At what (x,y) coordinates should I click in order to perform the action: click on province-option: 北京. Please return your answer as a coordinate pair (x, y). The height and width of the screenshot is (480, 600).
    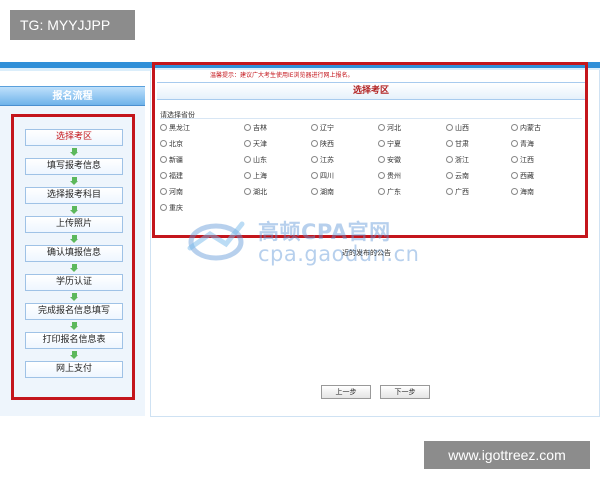
    Looking at the image, I should click on (171, 144).